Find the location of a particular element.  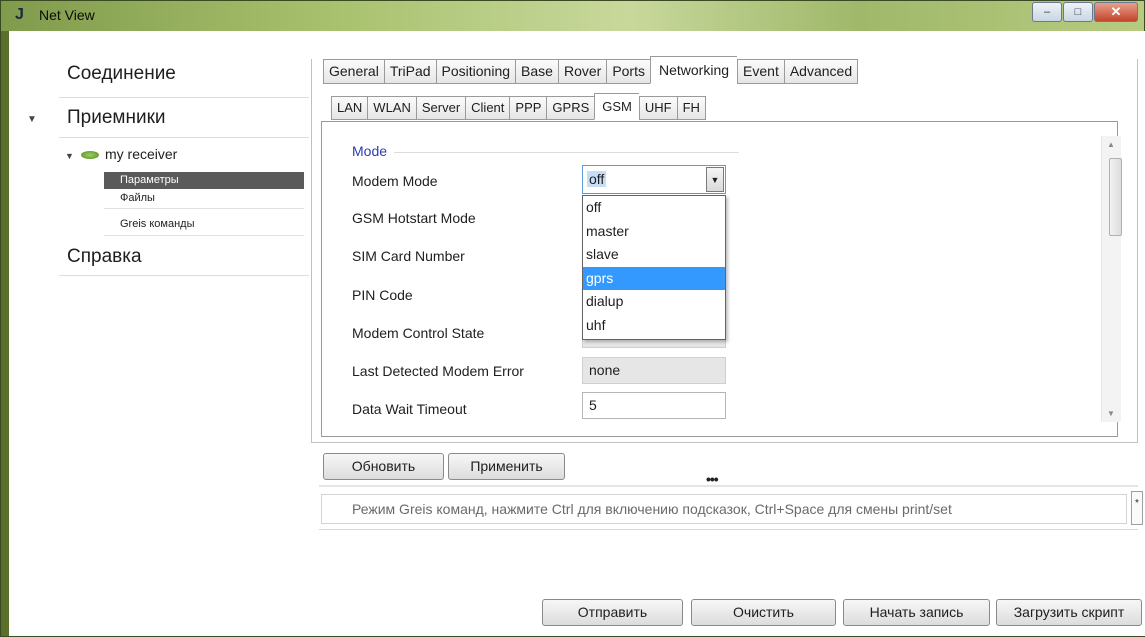

clear-button: Очистить is located at coordinates (763, 612).